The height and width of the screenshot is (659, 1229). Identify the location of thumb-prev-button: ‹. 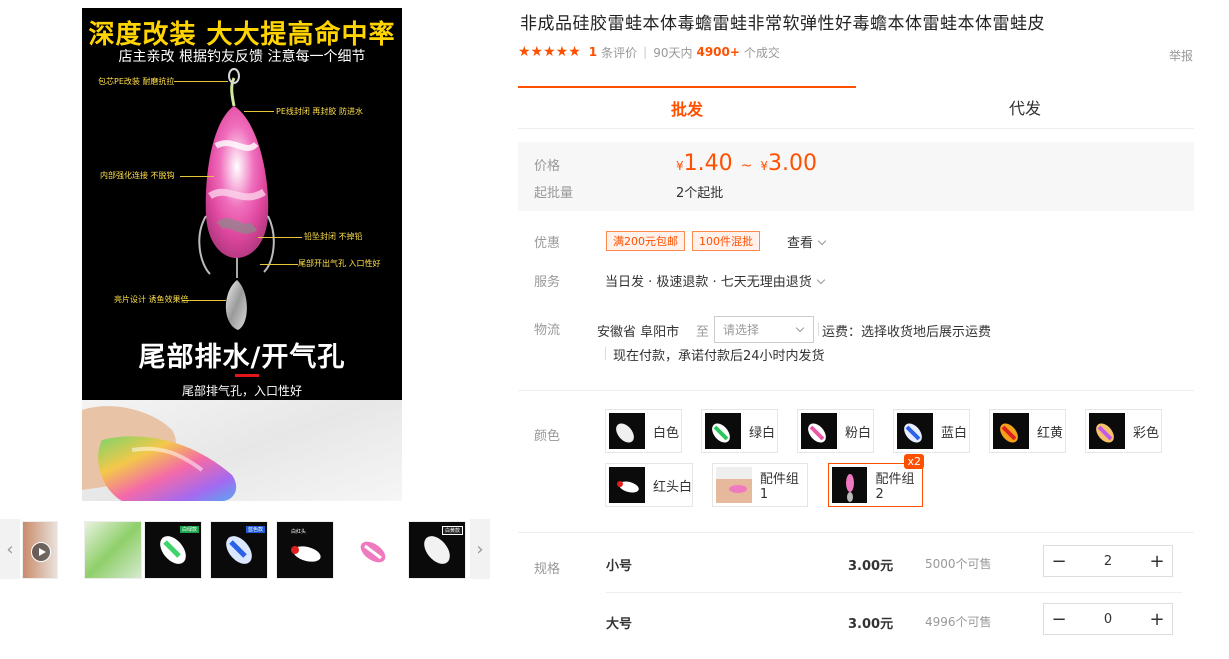
(10, 549).